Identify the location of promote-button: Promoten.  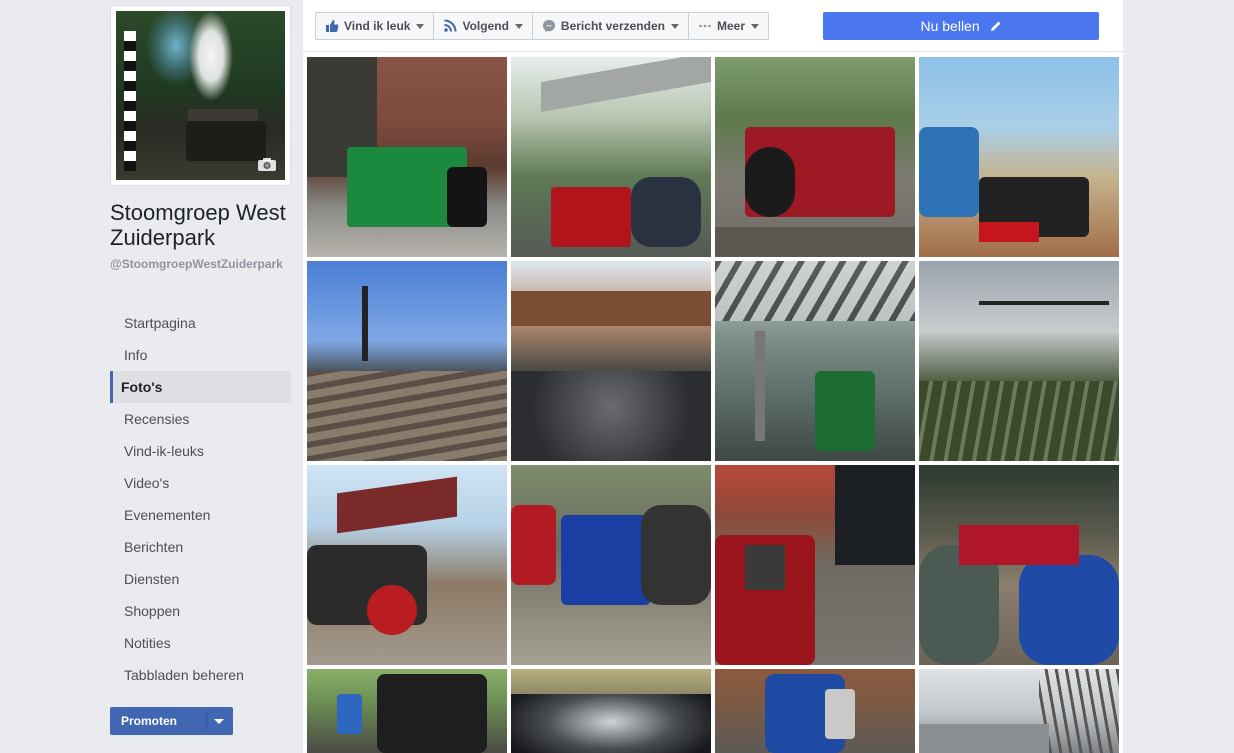
(171, 721).